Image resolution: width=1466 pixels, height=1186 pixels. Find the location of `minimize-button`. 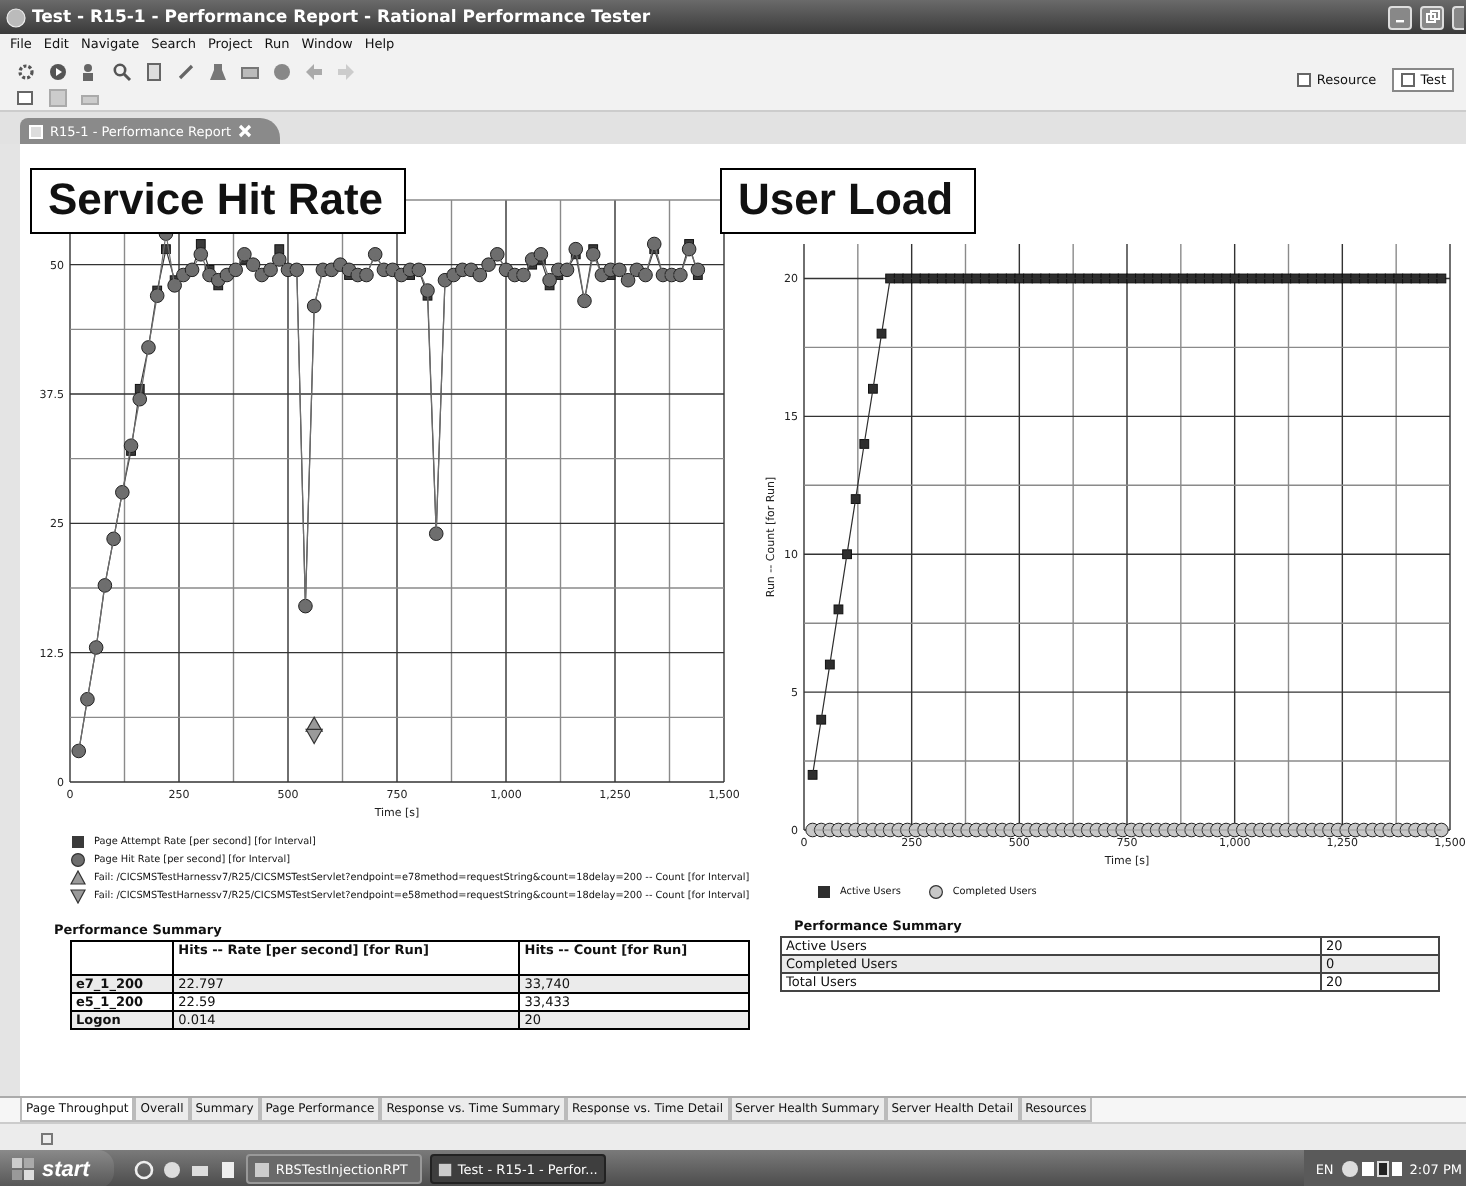

minimize-button is located at coordinates (1400, 17).